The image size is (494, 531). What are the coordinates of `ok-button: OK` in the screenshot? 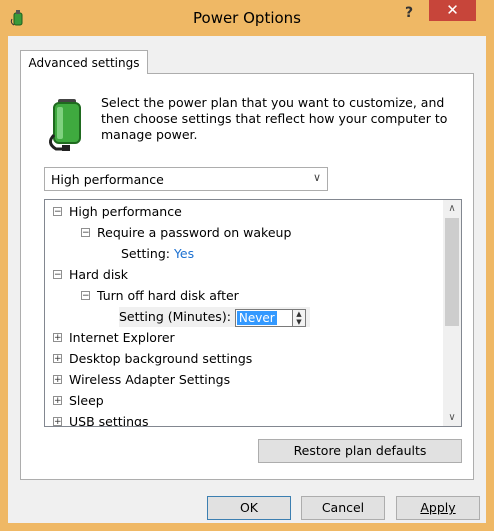 It's located at (249, 508).